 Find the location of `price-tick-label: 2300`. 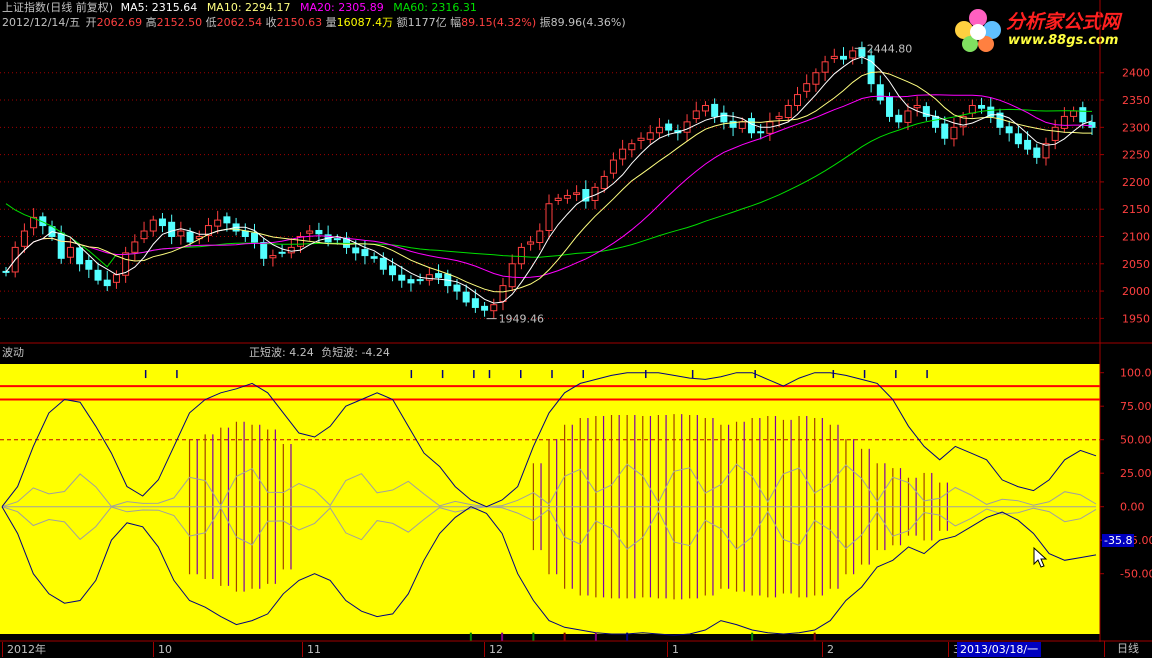

price-tick-label: 2300 is located at coordinates (1136, 127).